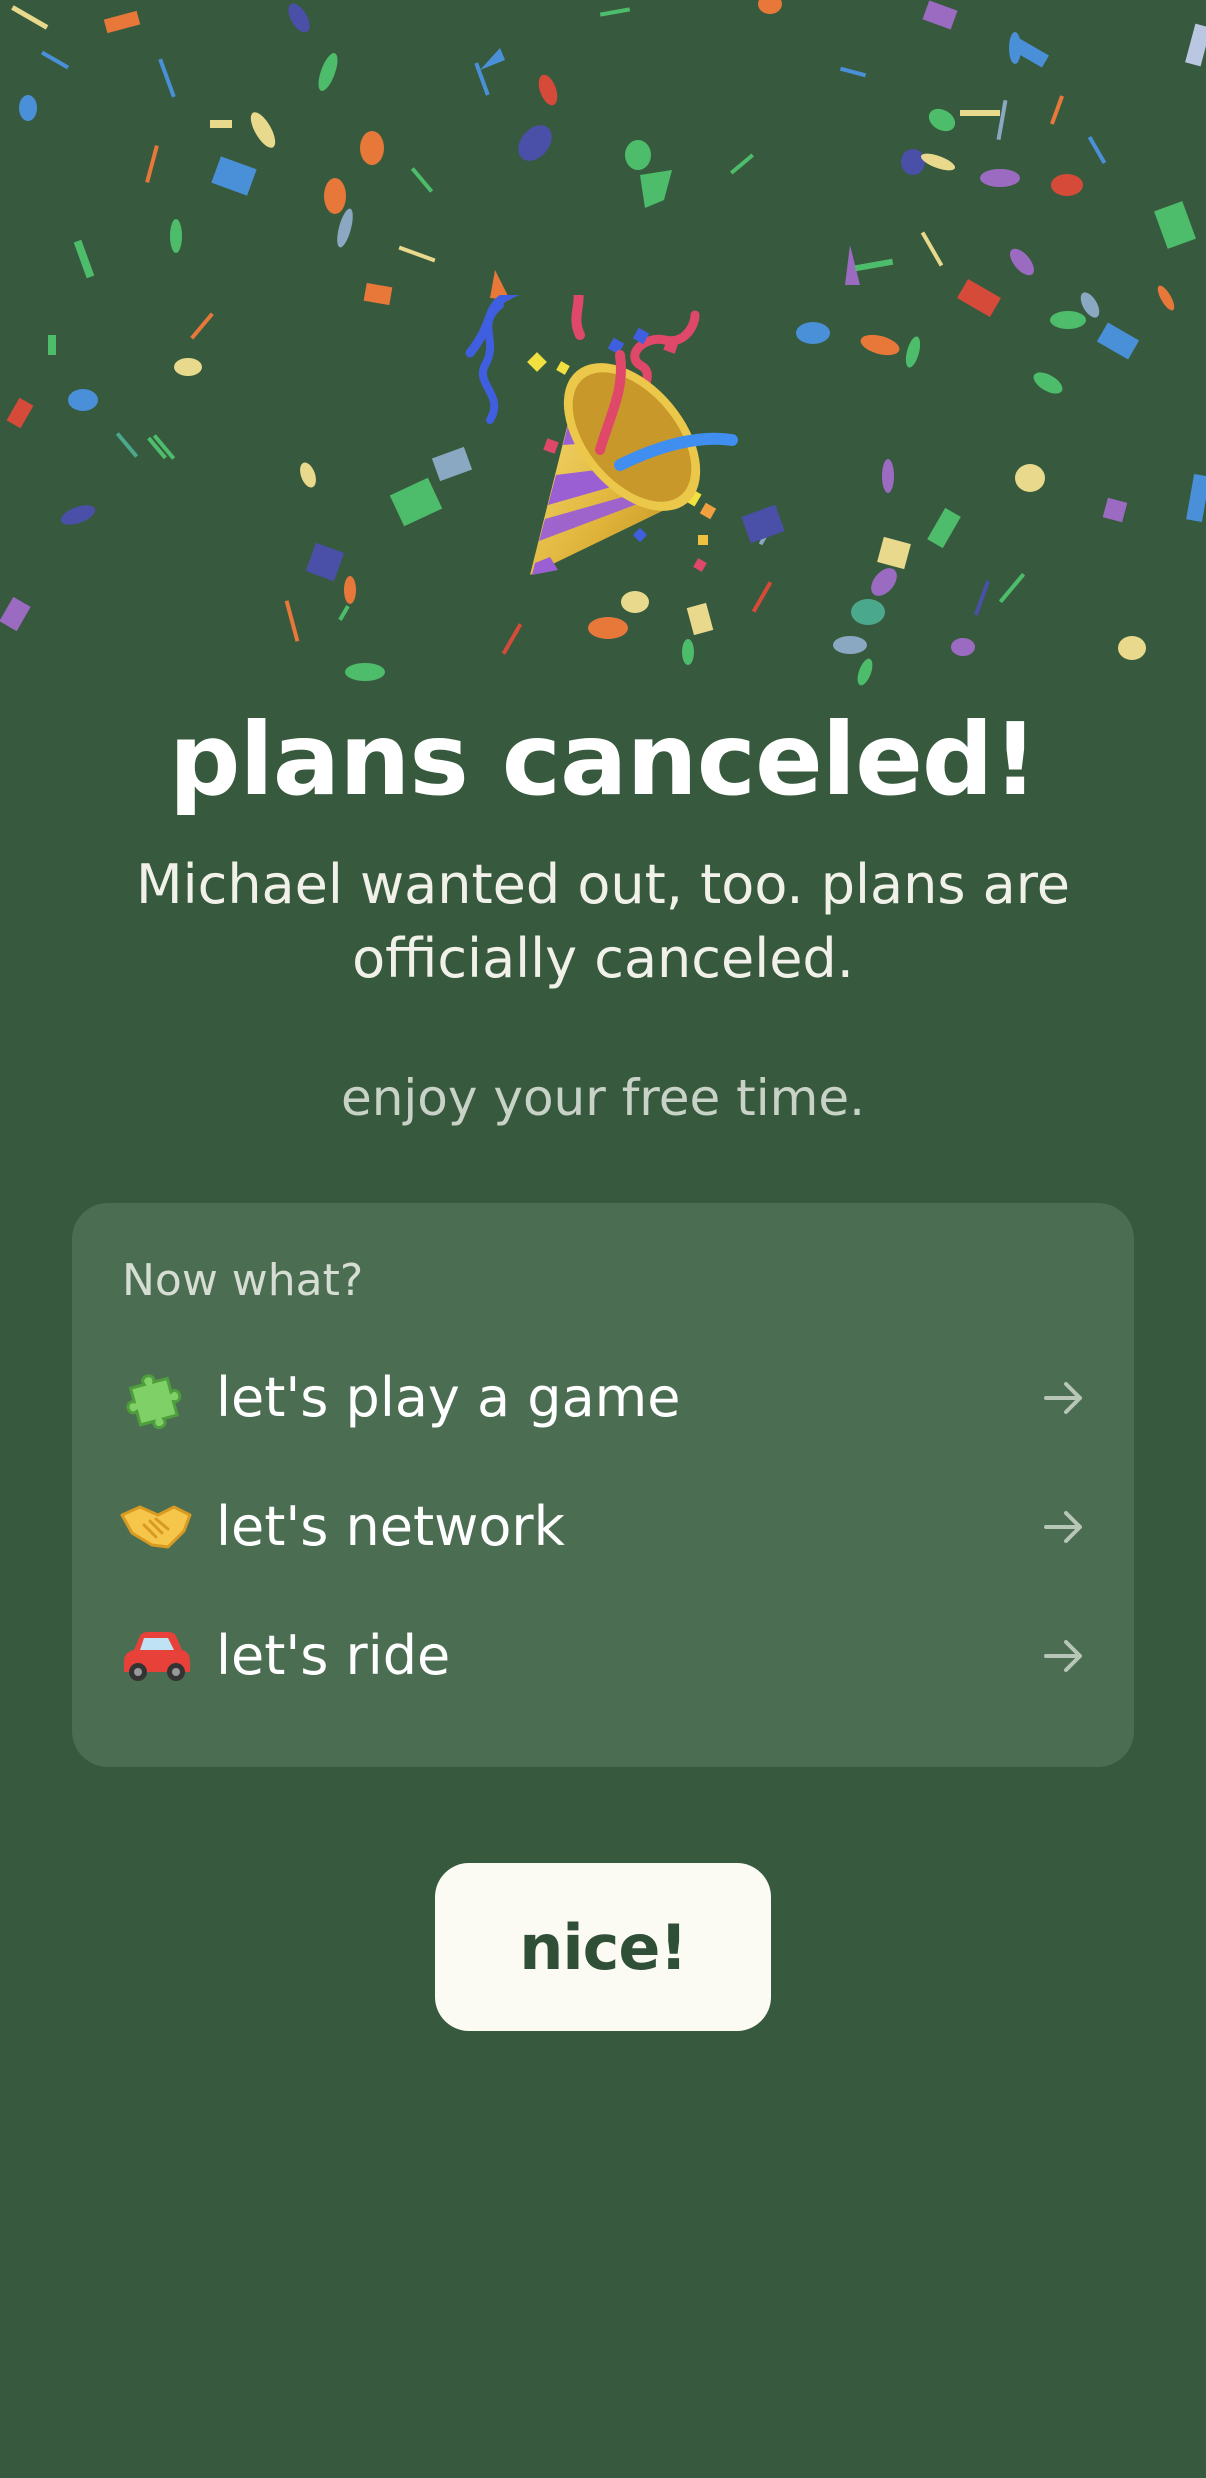 This screenshot has height=2478, width=1206. Describe the element at coordinates (156, 1527) in the screenshot. I see `handshake-icon` at that location.